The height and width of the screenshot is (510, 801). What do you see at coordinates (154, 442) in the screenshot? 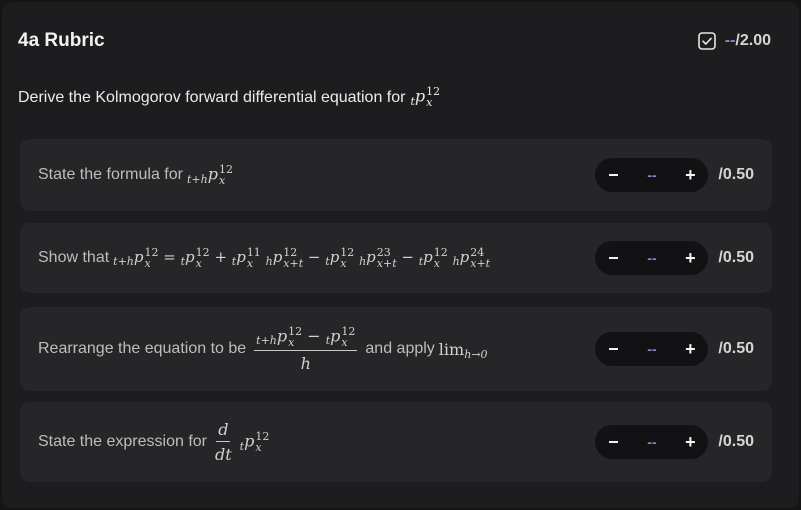
I see `criterion-text: State the expression for d dt tp 12 x` at bounding box center [154, 442].